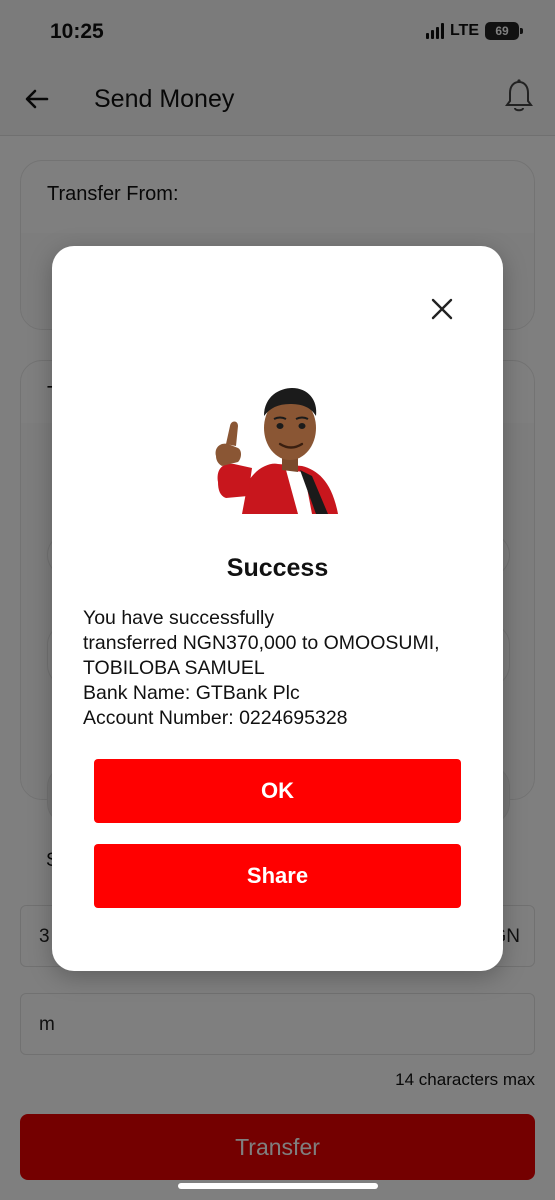  I want to click on thumbs-up-mascot-illustration, so click(276, 451).